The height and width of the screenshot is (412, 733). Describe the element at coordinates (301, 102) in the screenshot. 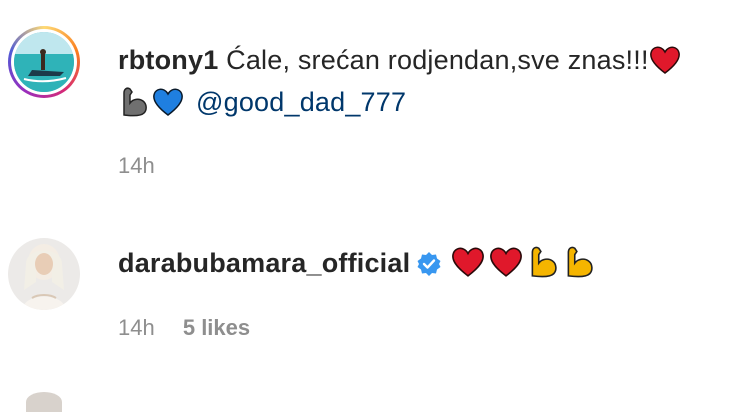

I see `mention-link: @good_dad_777` at that location.